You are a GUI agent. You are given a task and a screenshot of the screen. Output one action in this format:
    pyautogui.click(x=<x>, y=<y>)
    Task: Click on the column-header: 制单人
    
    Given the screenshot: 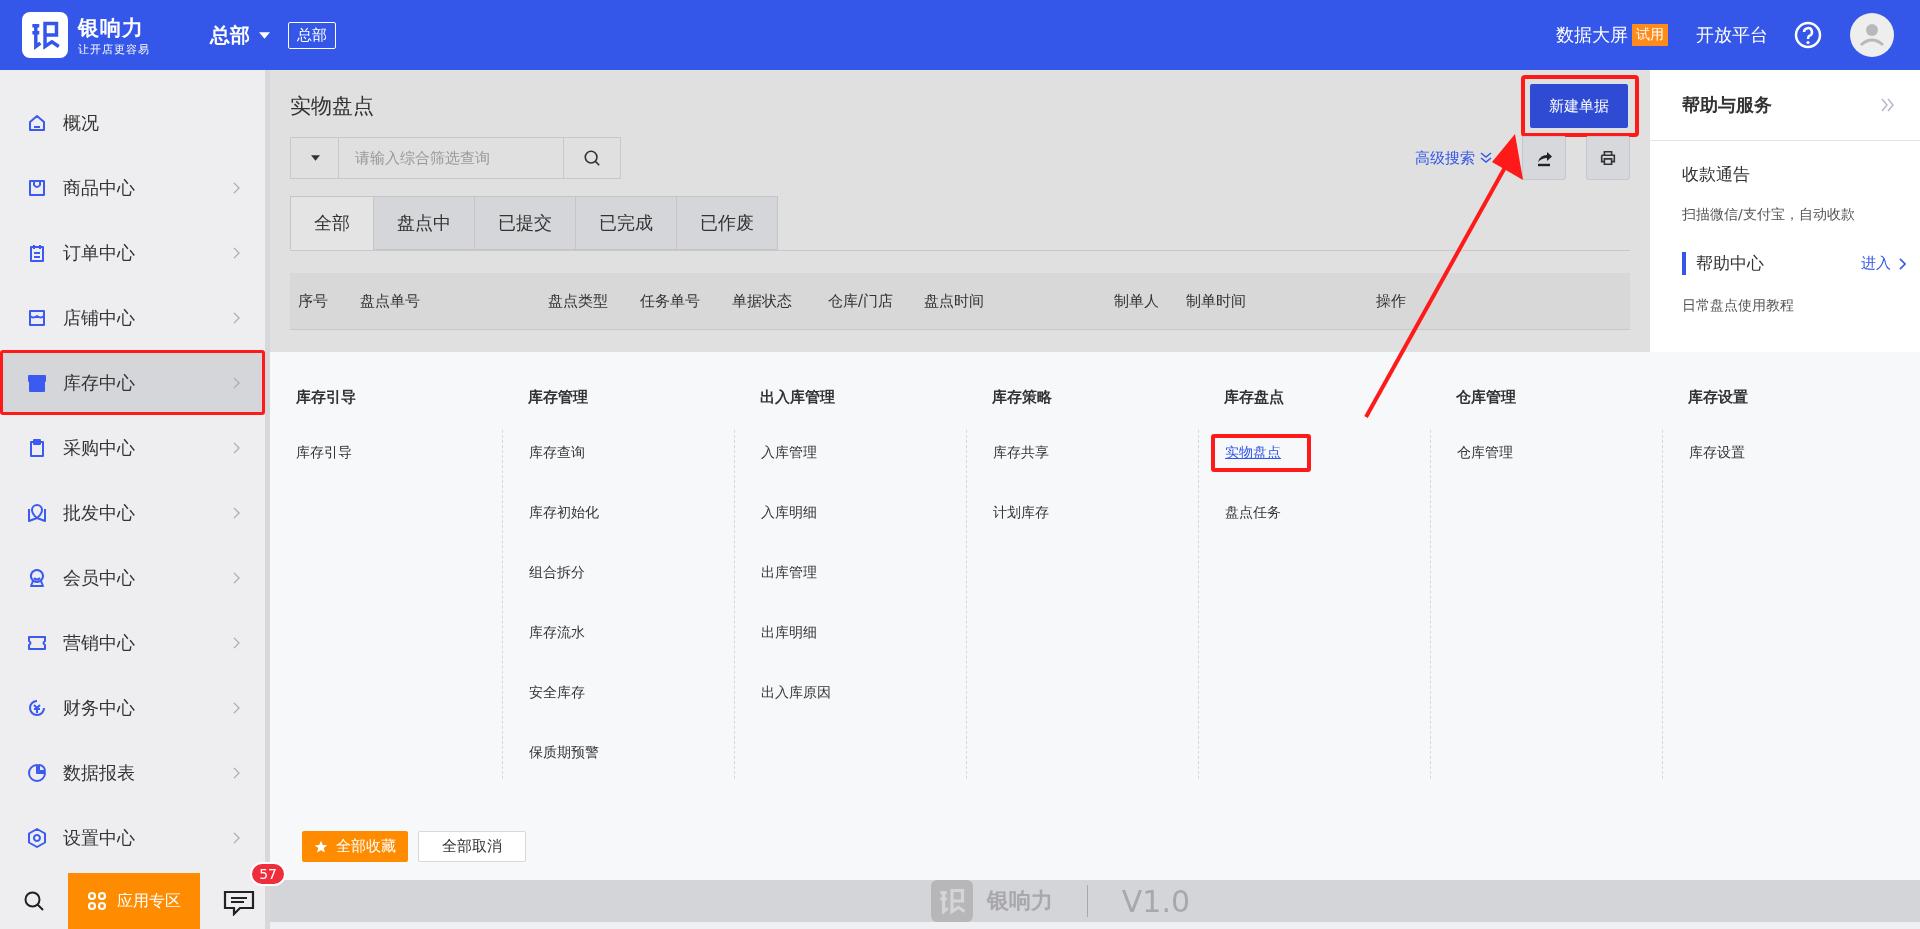 What is the action you would take?
    pyautogui.click(x=1137, y=301)
    